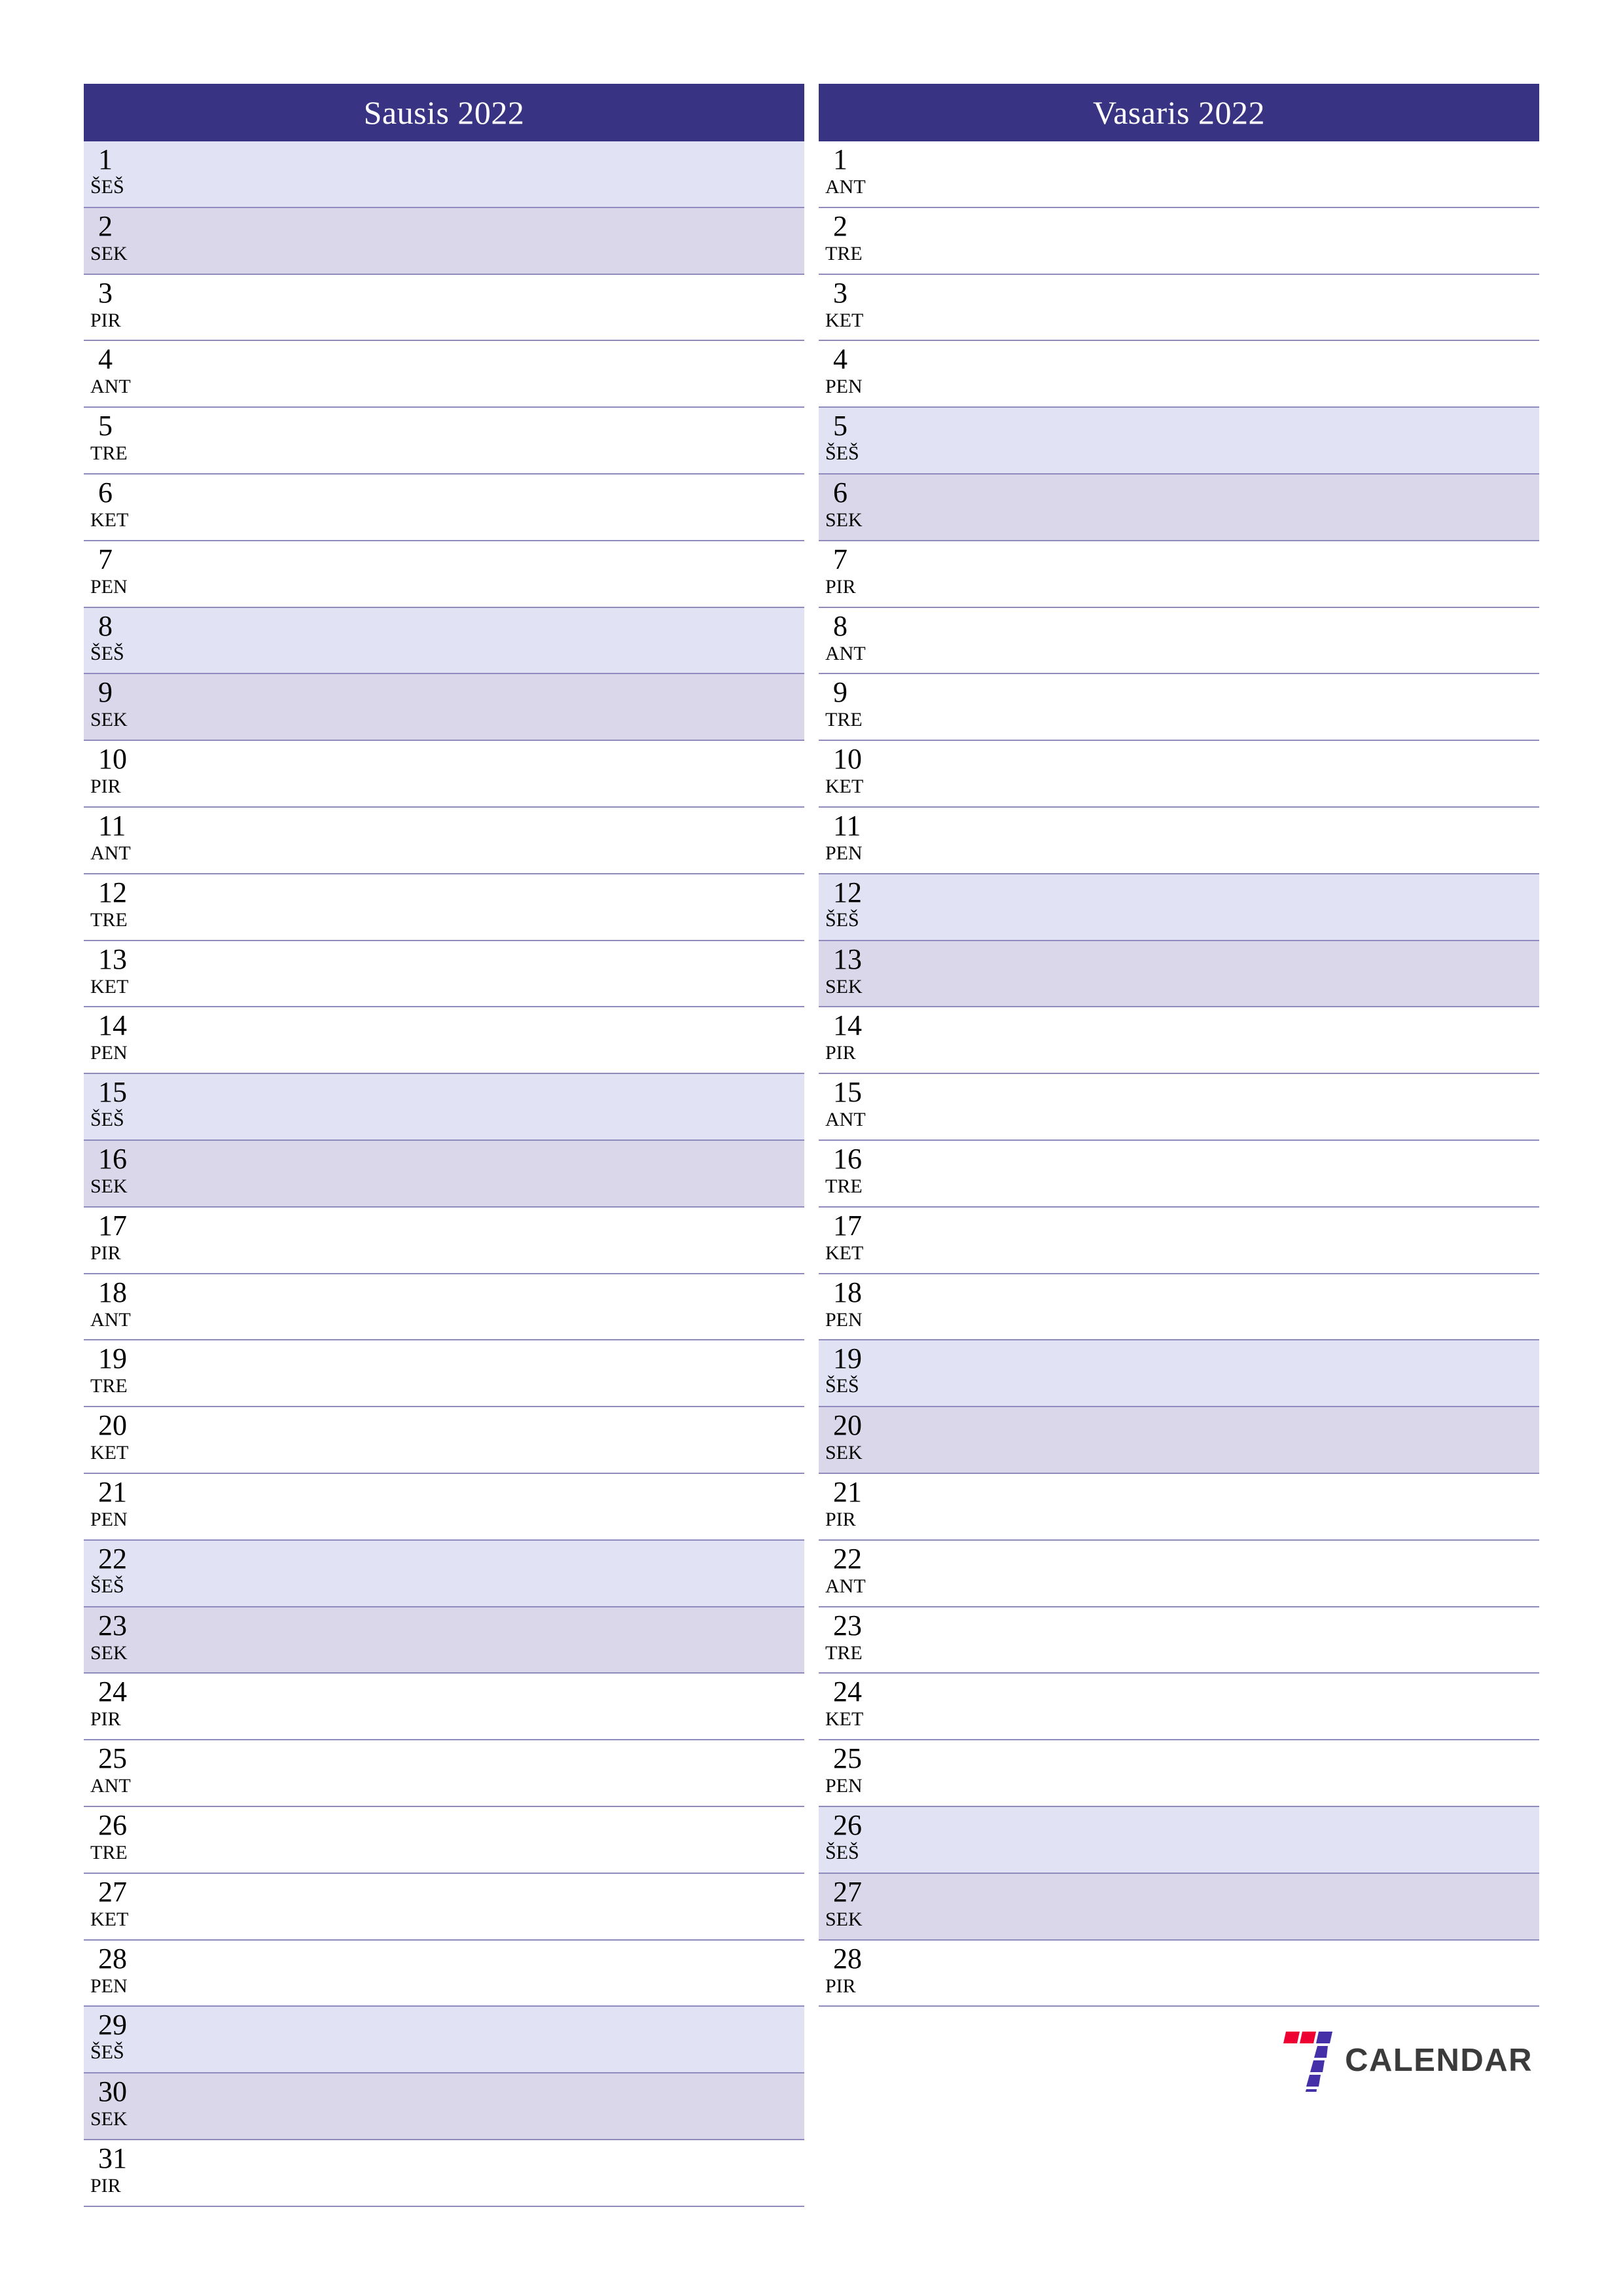 The width and height of the screenshot is (1623, 2296). I want to click on day-row: 31 PIR, so click(444, 2173).